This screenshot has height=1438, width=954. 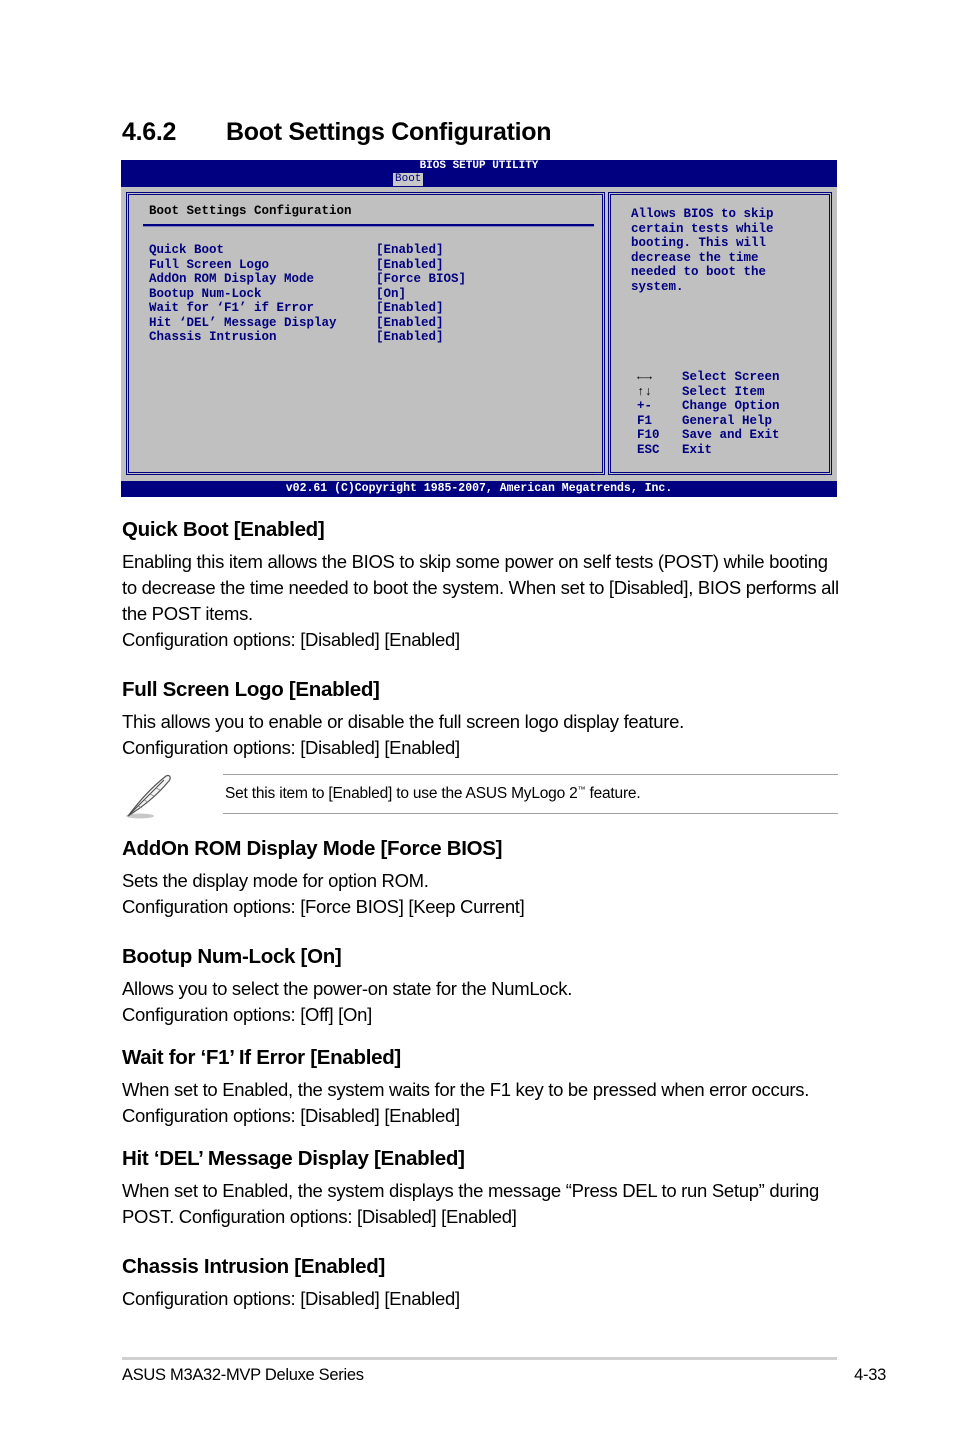 I want to click on page-number: 4-33, so click(x=870, y=1375).